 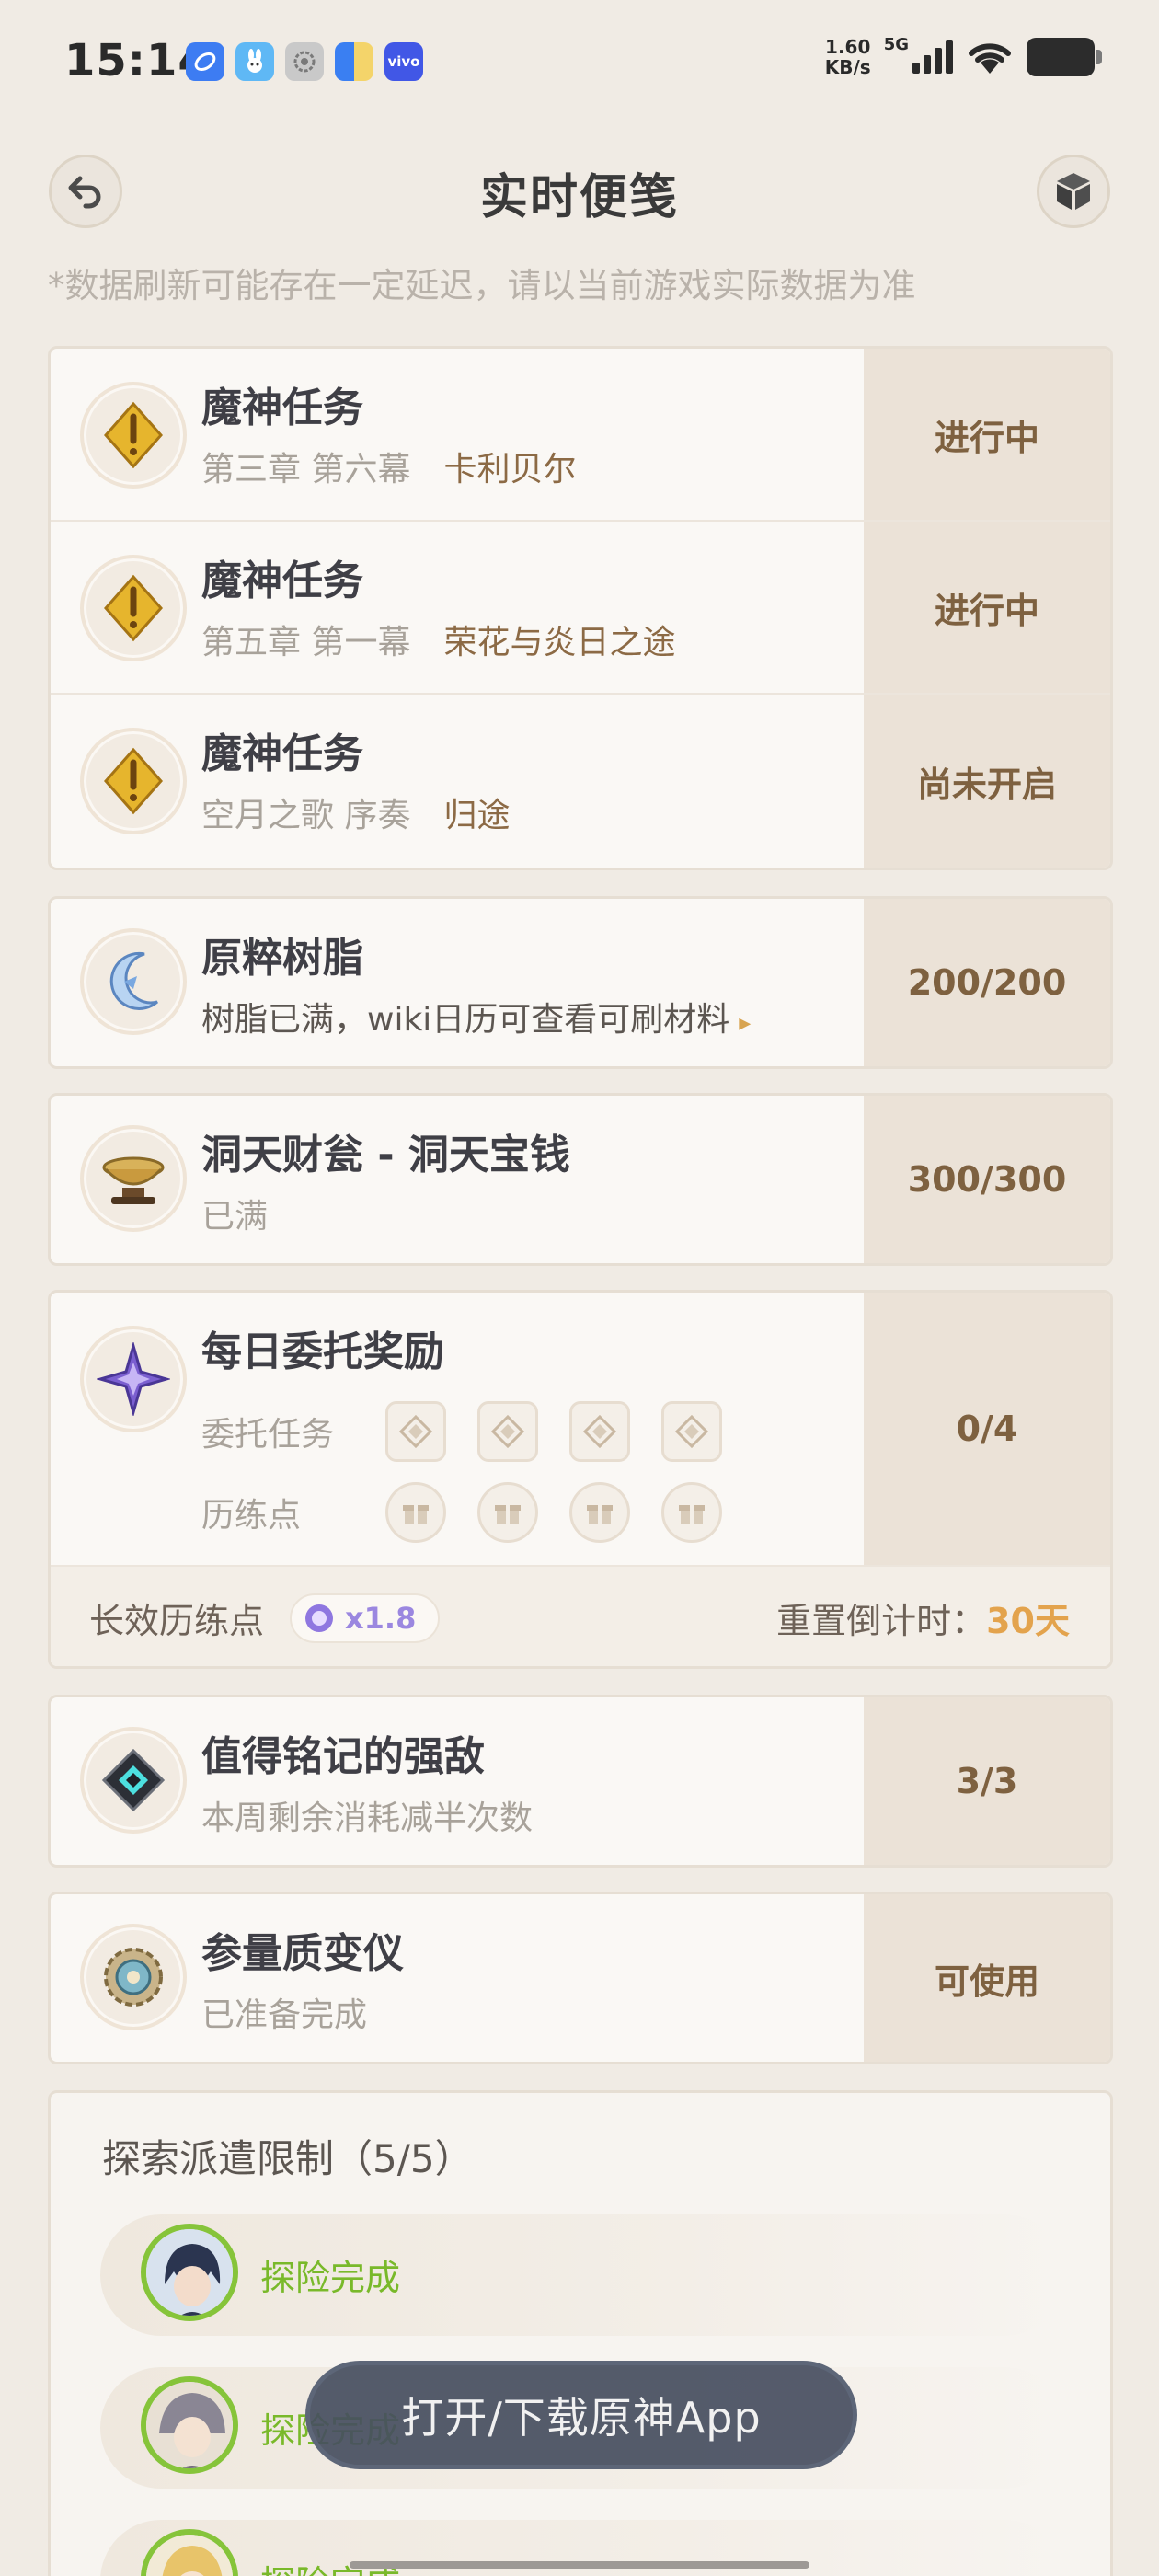 What do you see at coordinates (579, 197) in the screenshot?
I see `page-title: 实时便笺` at bounding box center [579, 197].